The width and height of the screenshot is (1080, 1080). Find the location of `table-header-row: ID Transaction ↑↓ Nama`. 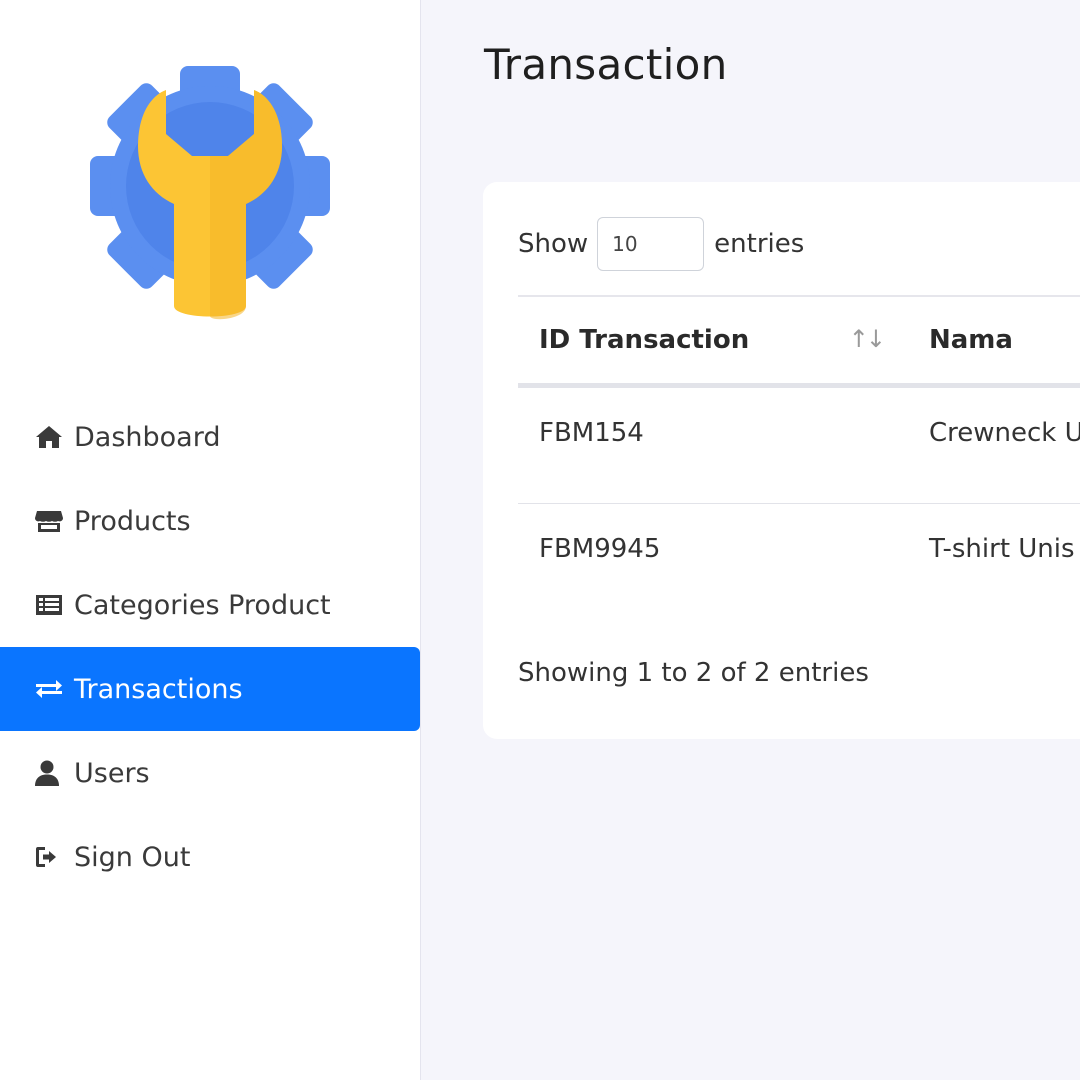

table-header-row: ID Transaction ↑↓ Nama is located at coordinates (799, 341).